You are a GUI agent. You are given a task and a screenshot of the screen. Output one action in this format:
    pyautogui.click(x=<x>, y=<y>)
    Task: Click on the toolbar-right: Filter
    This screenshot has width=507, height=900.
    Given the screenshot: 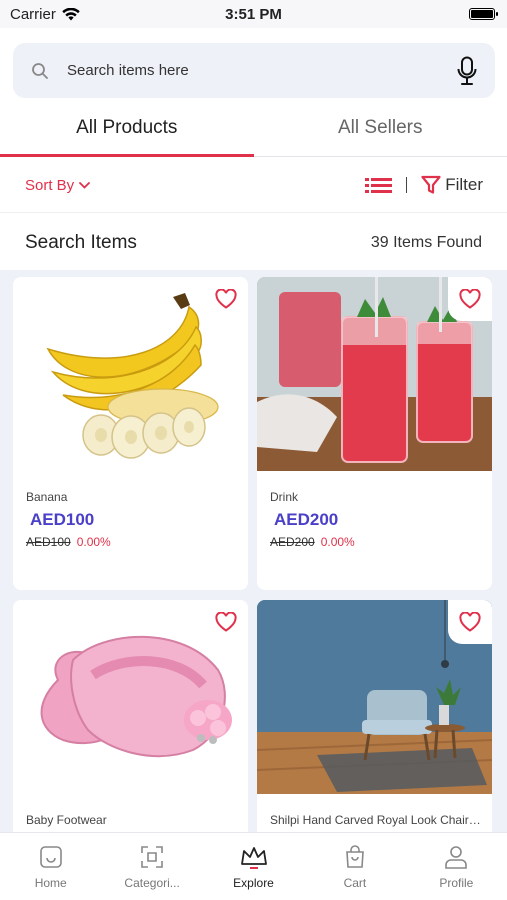 What is the action you would take?
    pyautogui.click(x=424, y=185)
    